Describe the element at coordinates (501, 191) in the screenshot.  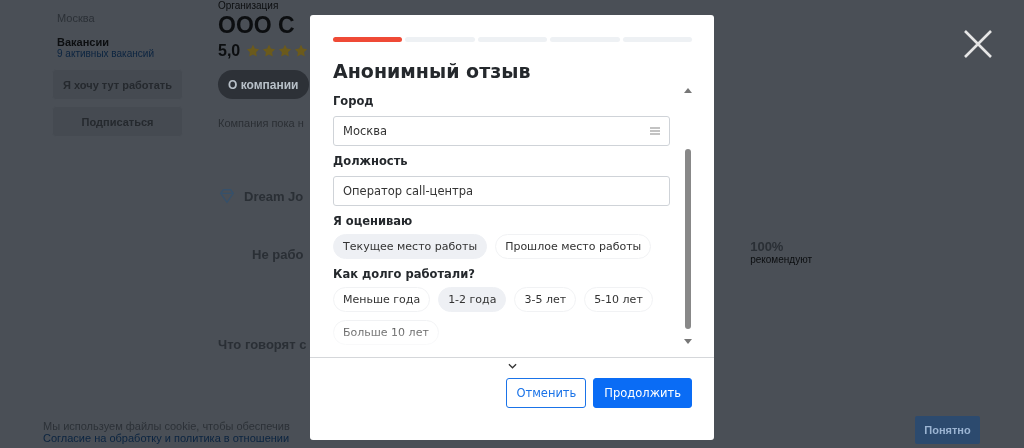
I see `input-field: Оператор call-центра` at that location.